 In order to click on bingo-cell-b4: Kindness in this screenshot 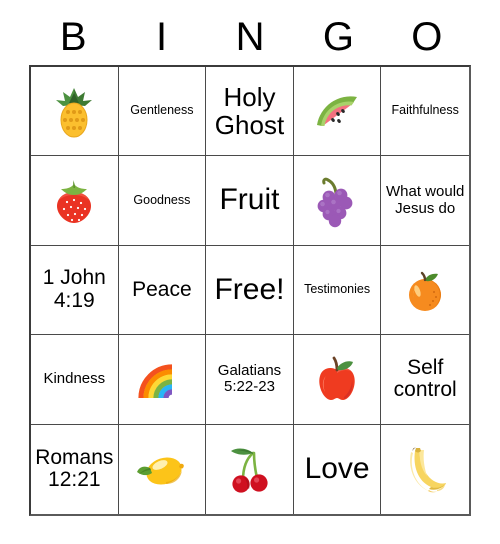, I will do `click(75, 380)`.